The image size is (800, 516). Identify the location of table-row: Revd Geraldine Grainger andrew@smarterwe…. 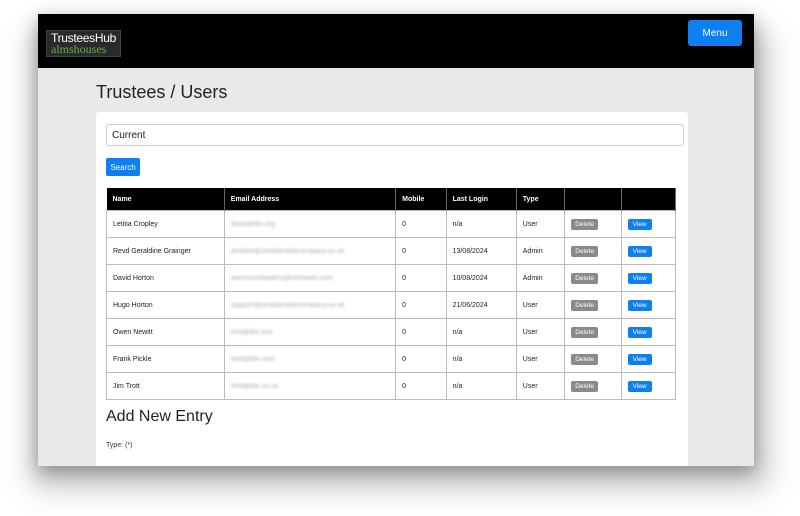
(391, 251).